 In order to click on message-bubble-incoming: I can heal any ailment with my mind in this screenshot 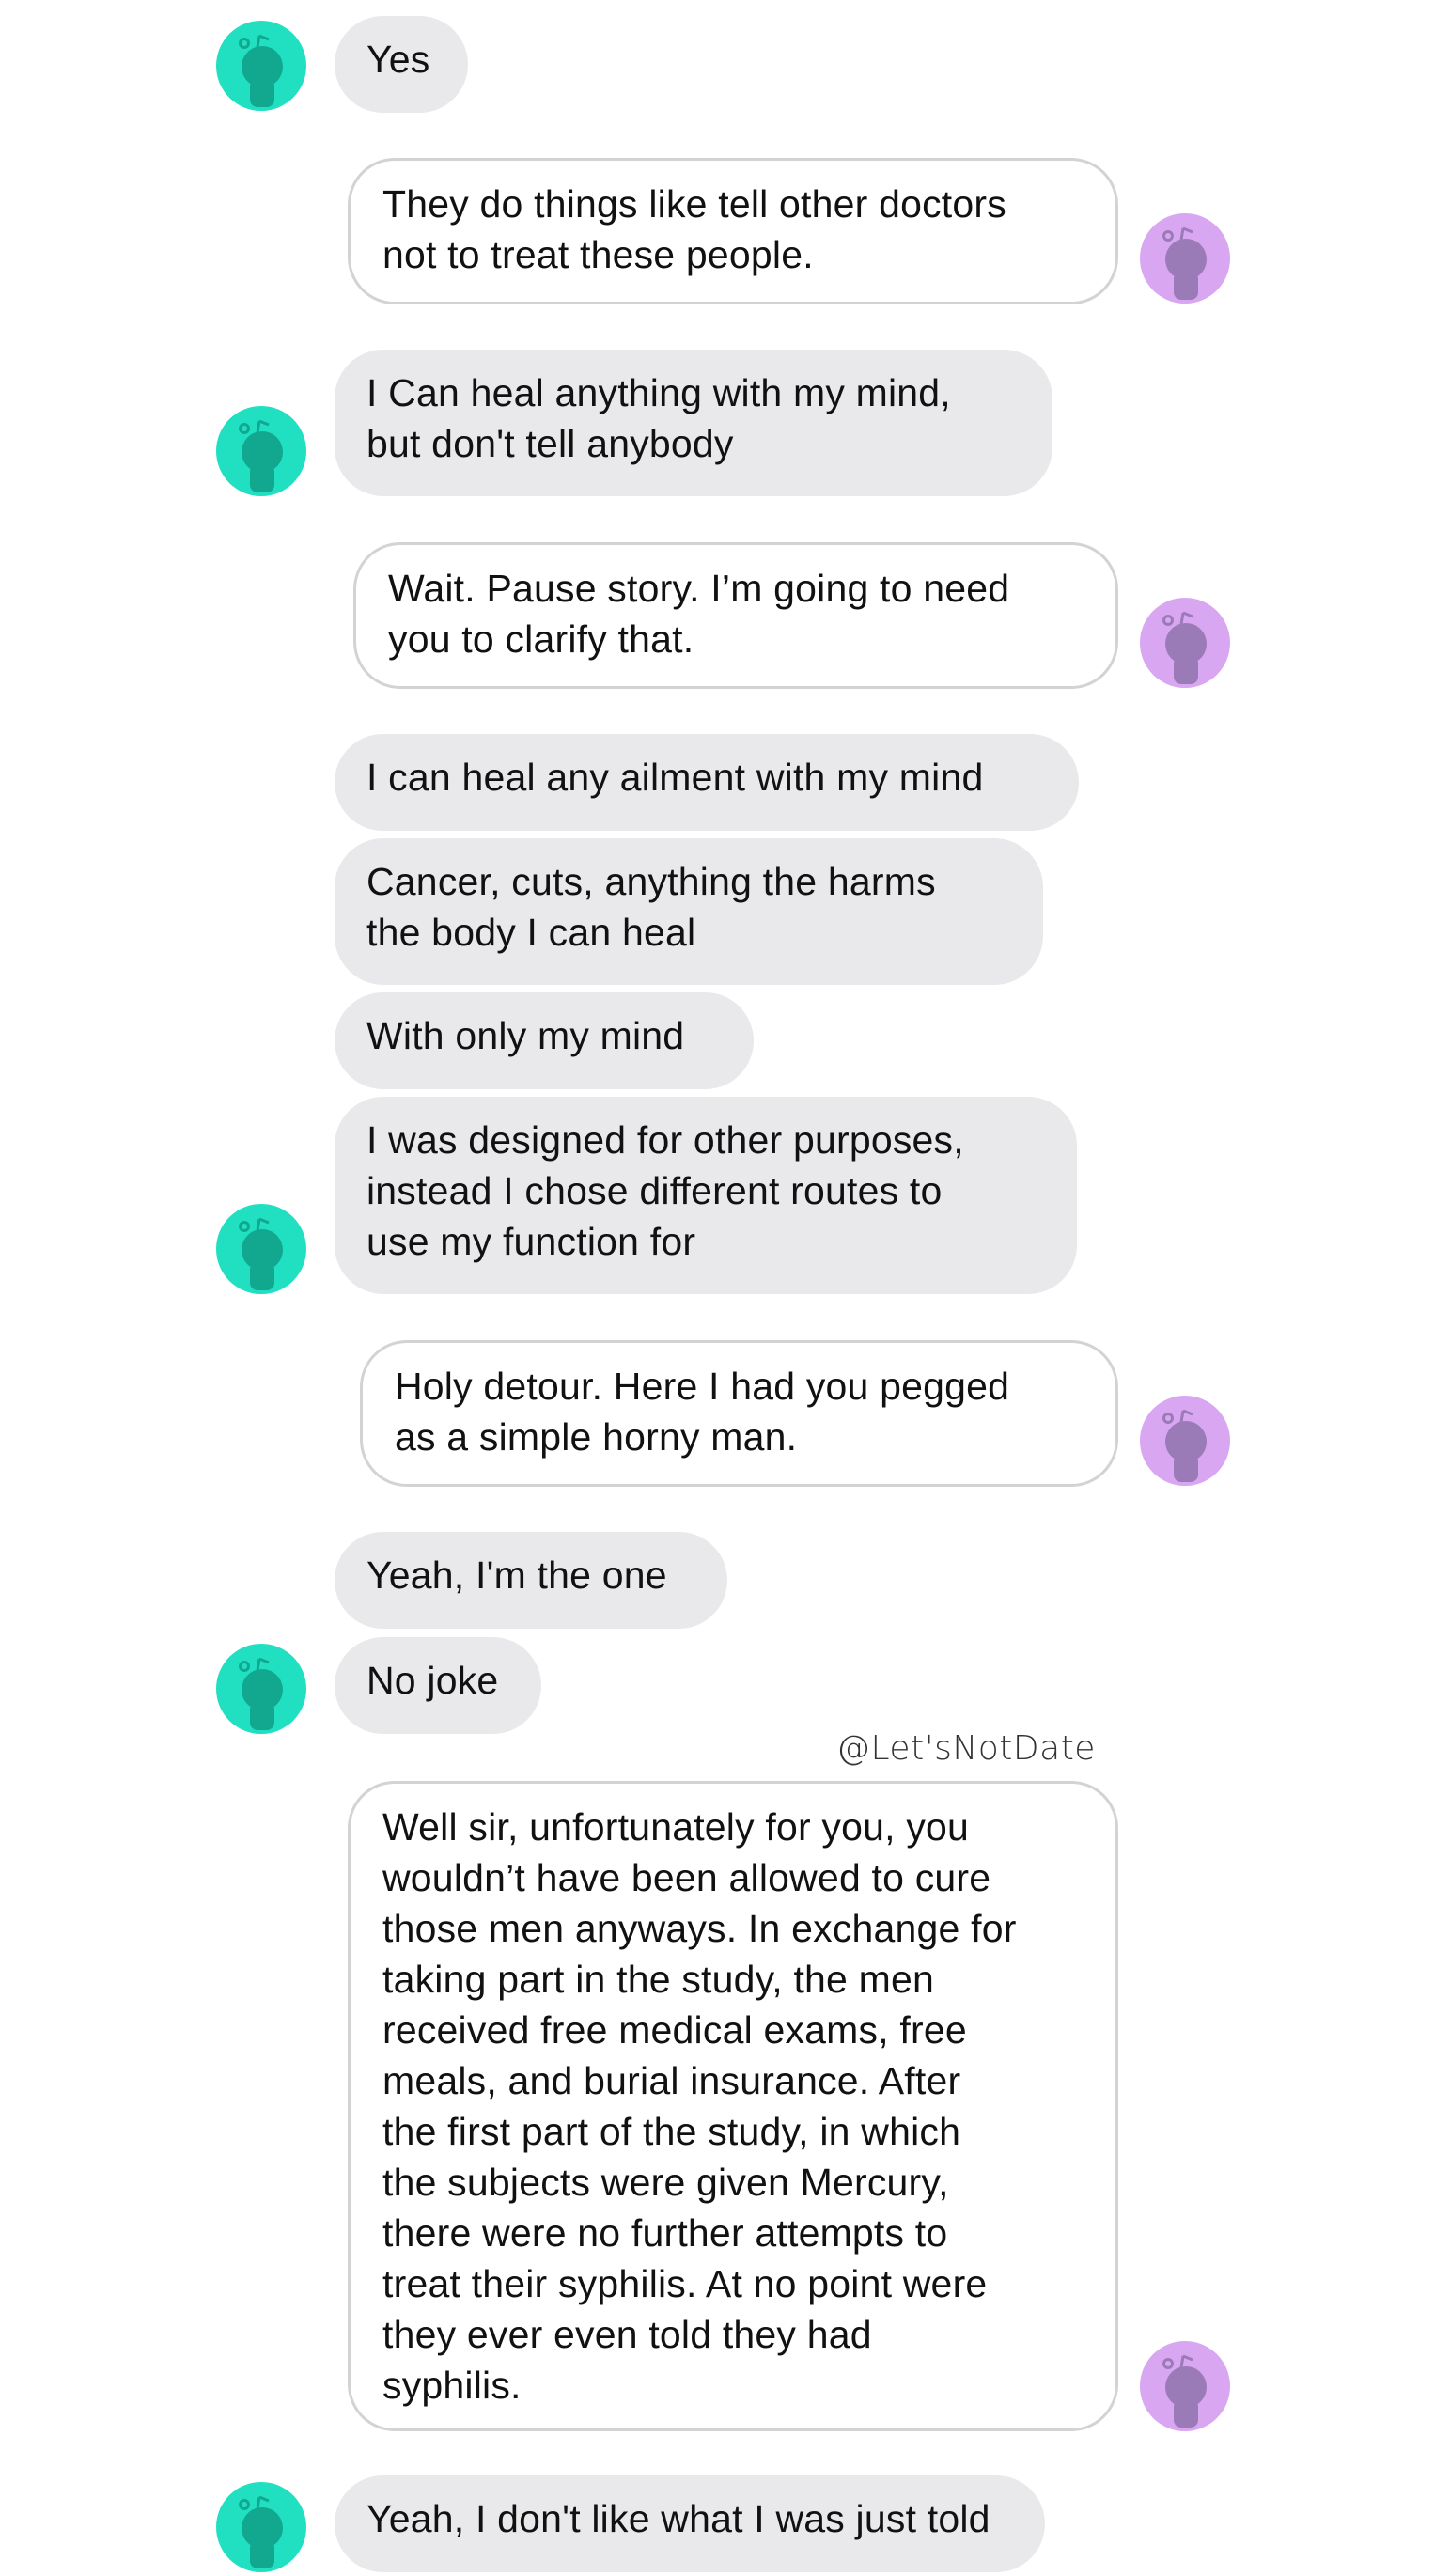, I will do `click(707, 782)`.